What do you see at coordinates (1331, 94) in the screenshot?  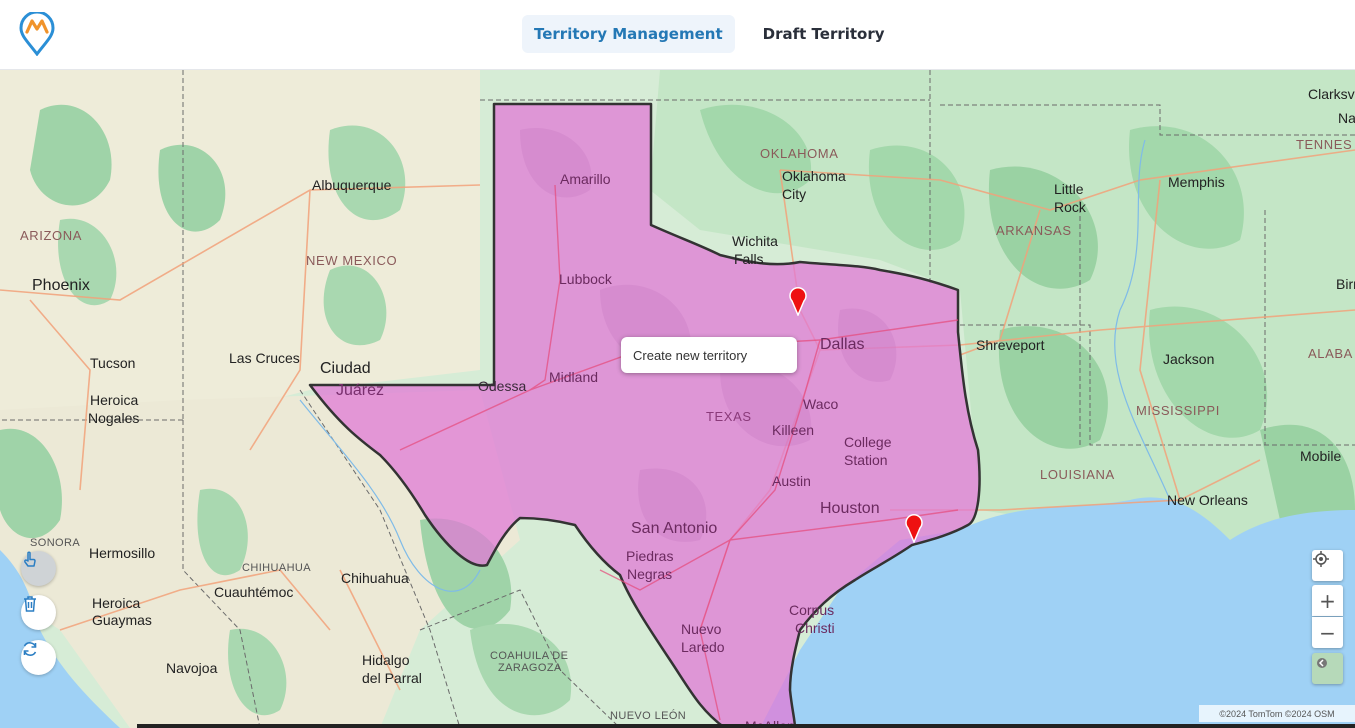 I see `city-label-clarksville: Clarksv` at bounding box center [1331, 94].